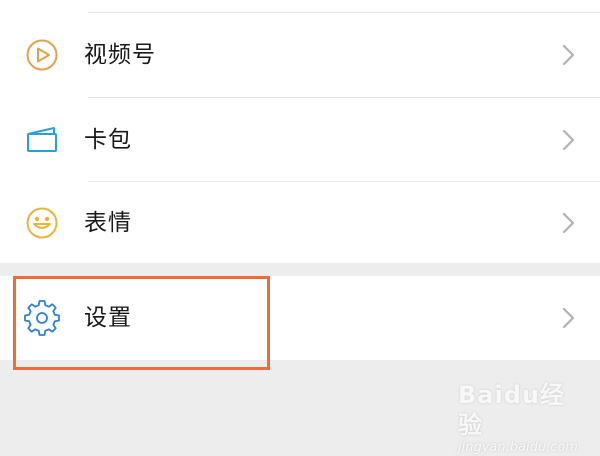 Image resolution: width=600 pixels, height=456 pixels. What do you see at coordinates (518, 447) in the screenshot?
I see `watermark-url: jingyan.baidu.com` at bounding box center [518, 447].